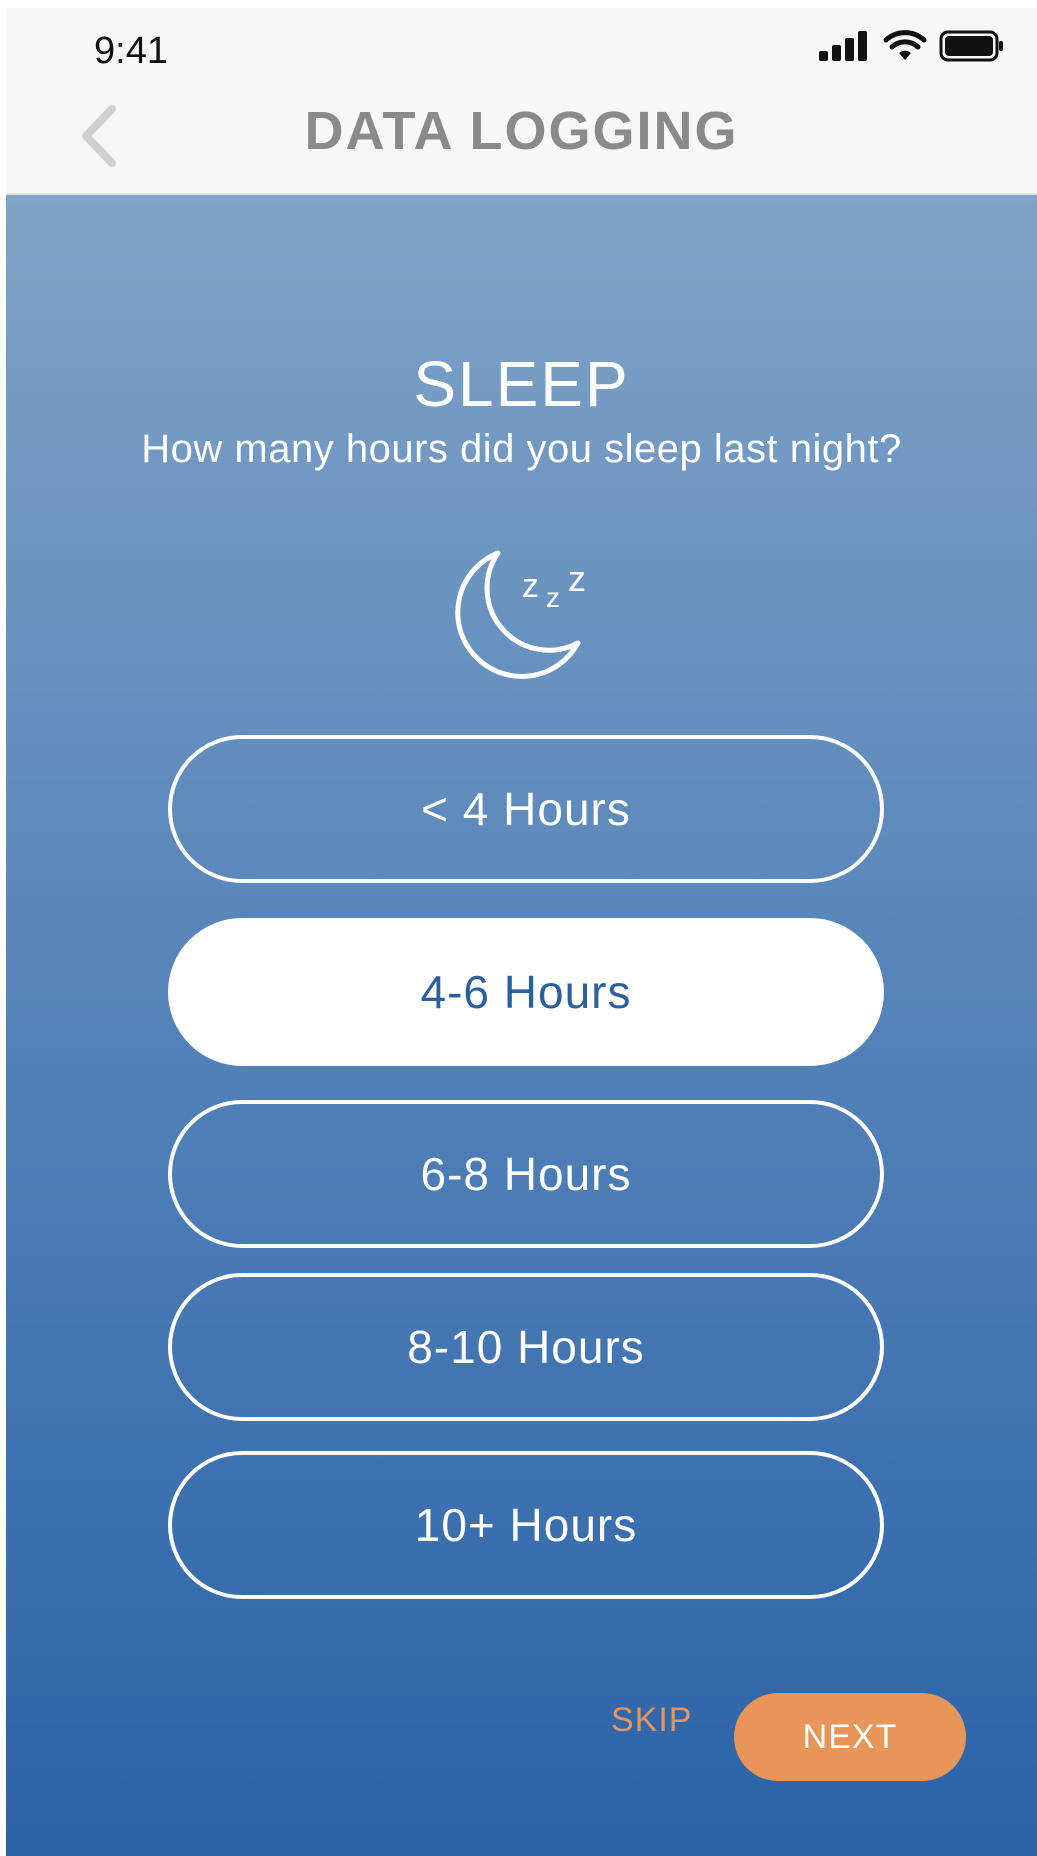 This screenshot has height=1856, width=1037. I want to click on question-text: How many hours did you sleep last night?, so click(521, 449).